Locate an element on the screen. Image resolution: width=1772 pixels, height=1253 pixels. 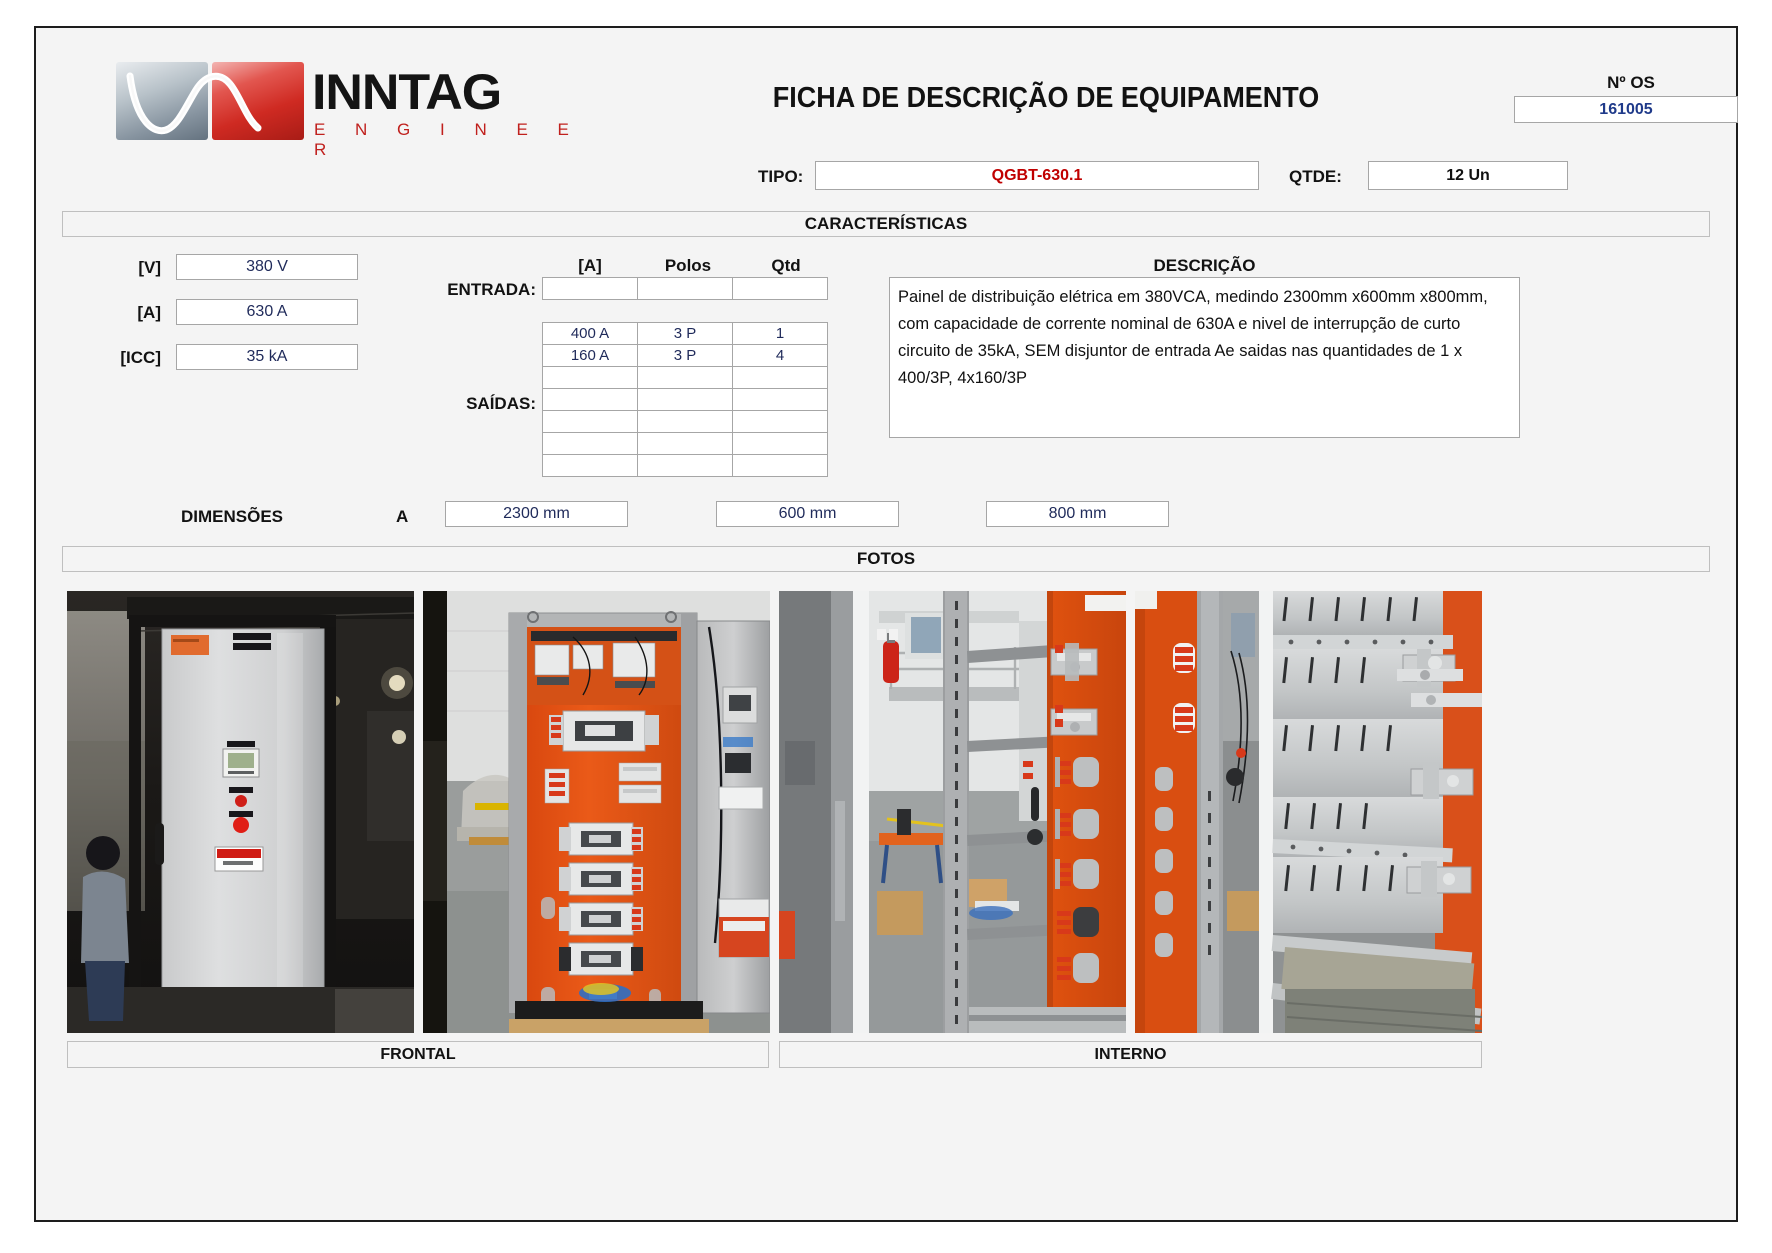
saida-poles-2: 3 P is located at coordinates (685, 355).